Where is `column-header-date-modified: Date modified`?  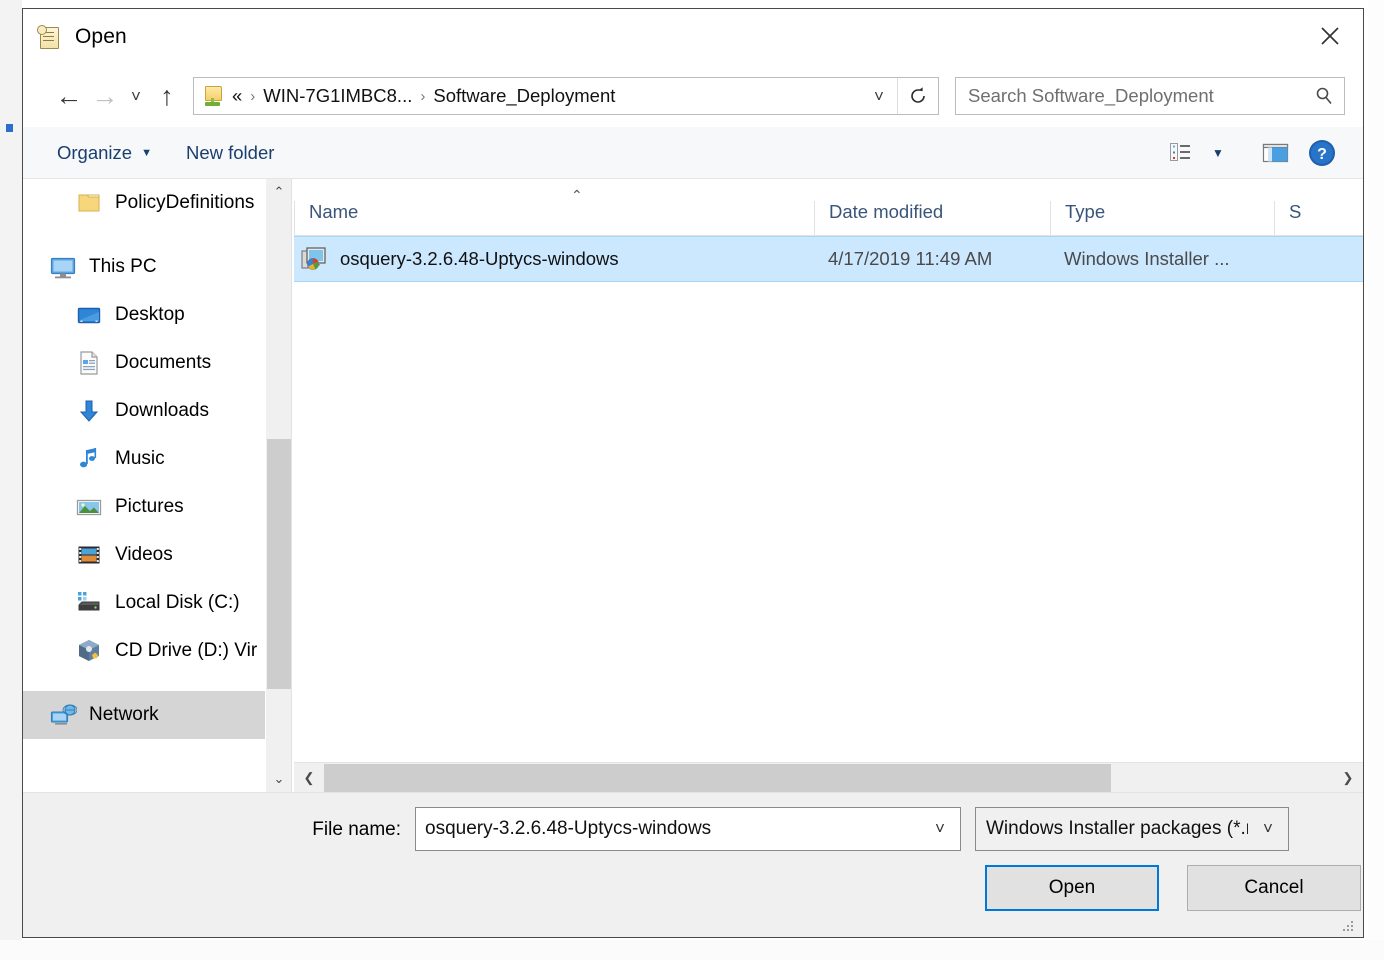
column-header-date-modified: Date modified is located at coordinates (932, 218).